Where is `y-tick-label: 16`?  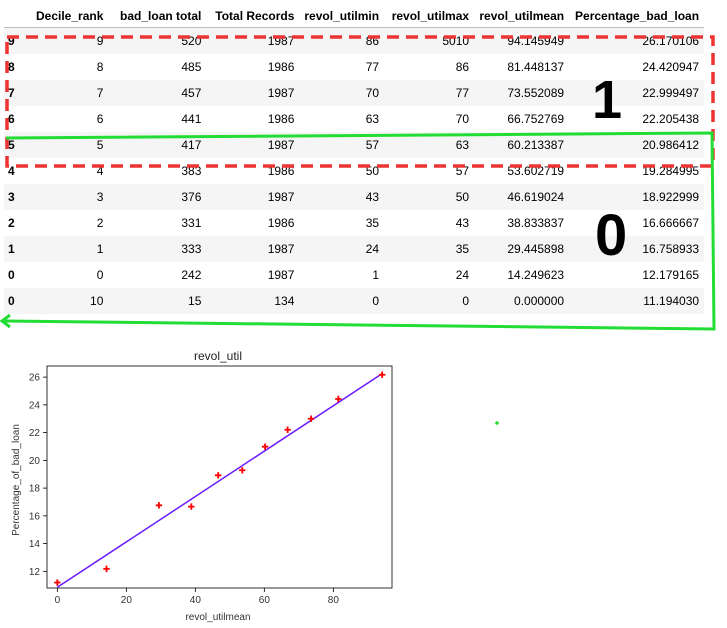 y-tick-label: 16 is located at coordinates (35, 516).